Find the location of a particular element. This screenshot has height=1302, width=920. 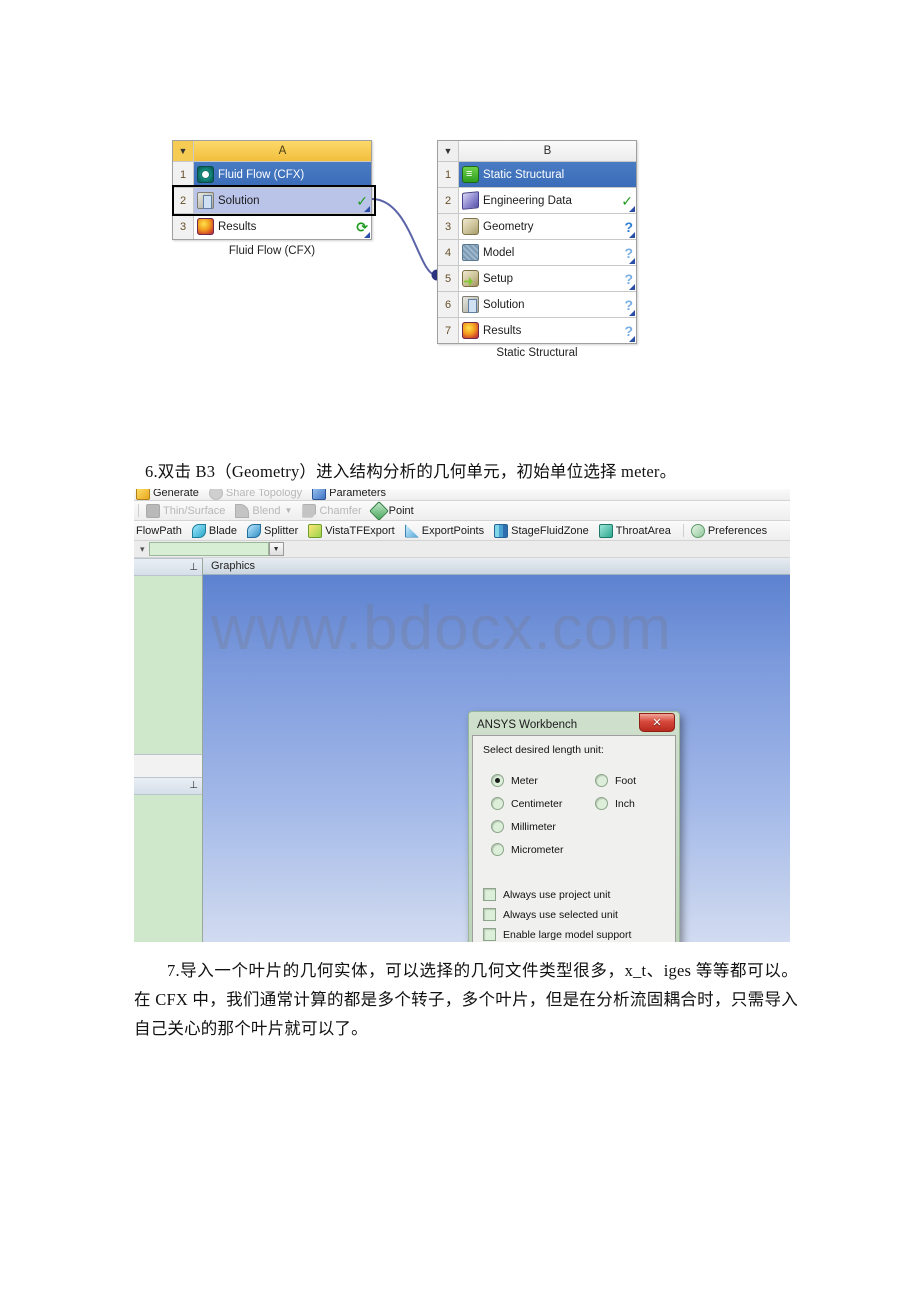

toolbar-item-export-points: ExportPoints is located at coordinates (444, 530).